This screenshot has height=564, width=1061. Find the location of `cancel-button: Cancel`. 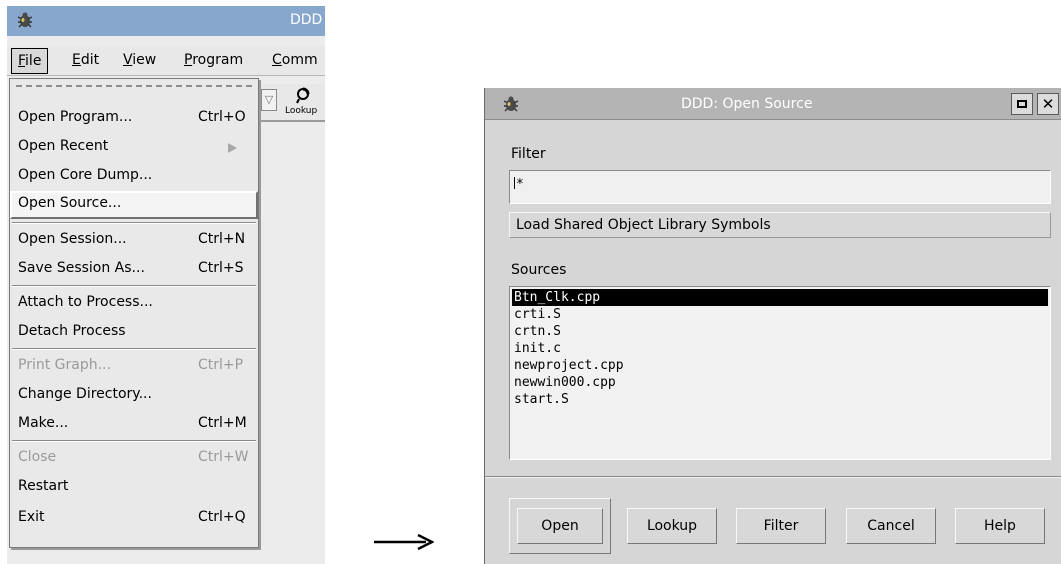

cancel-button: Cancel is located at coordinates (891, 526).